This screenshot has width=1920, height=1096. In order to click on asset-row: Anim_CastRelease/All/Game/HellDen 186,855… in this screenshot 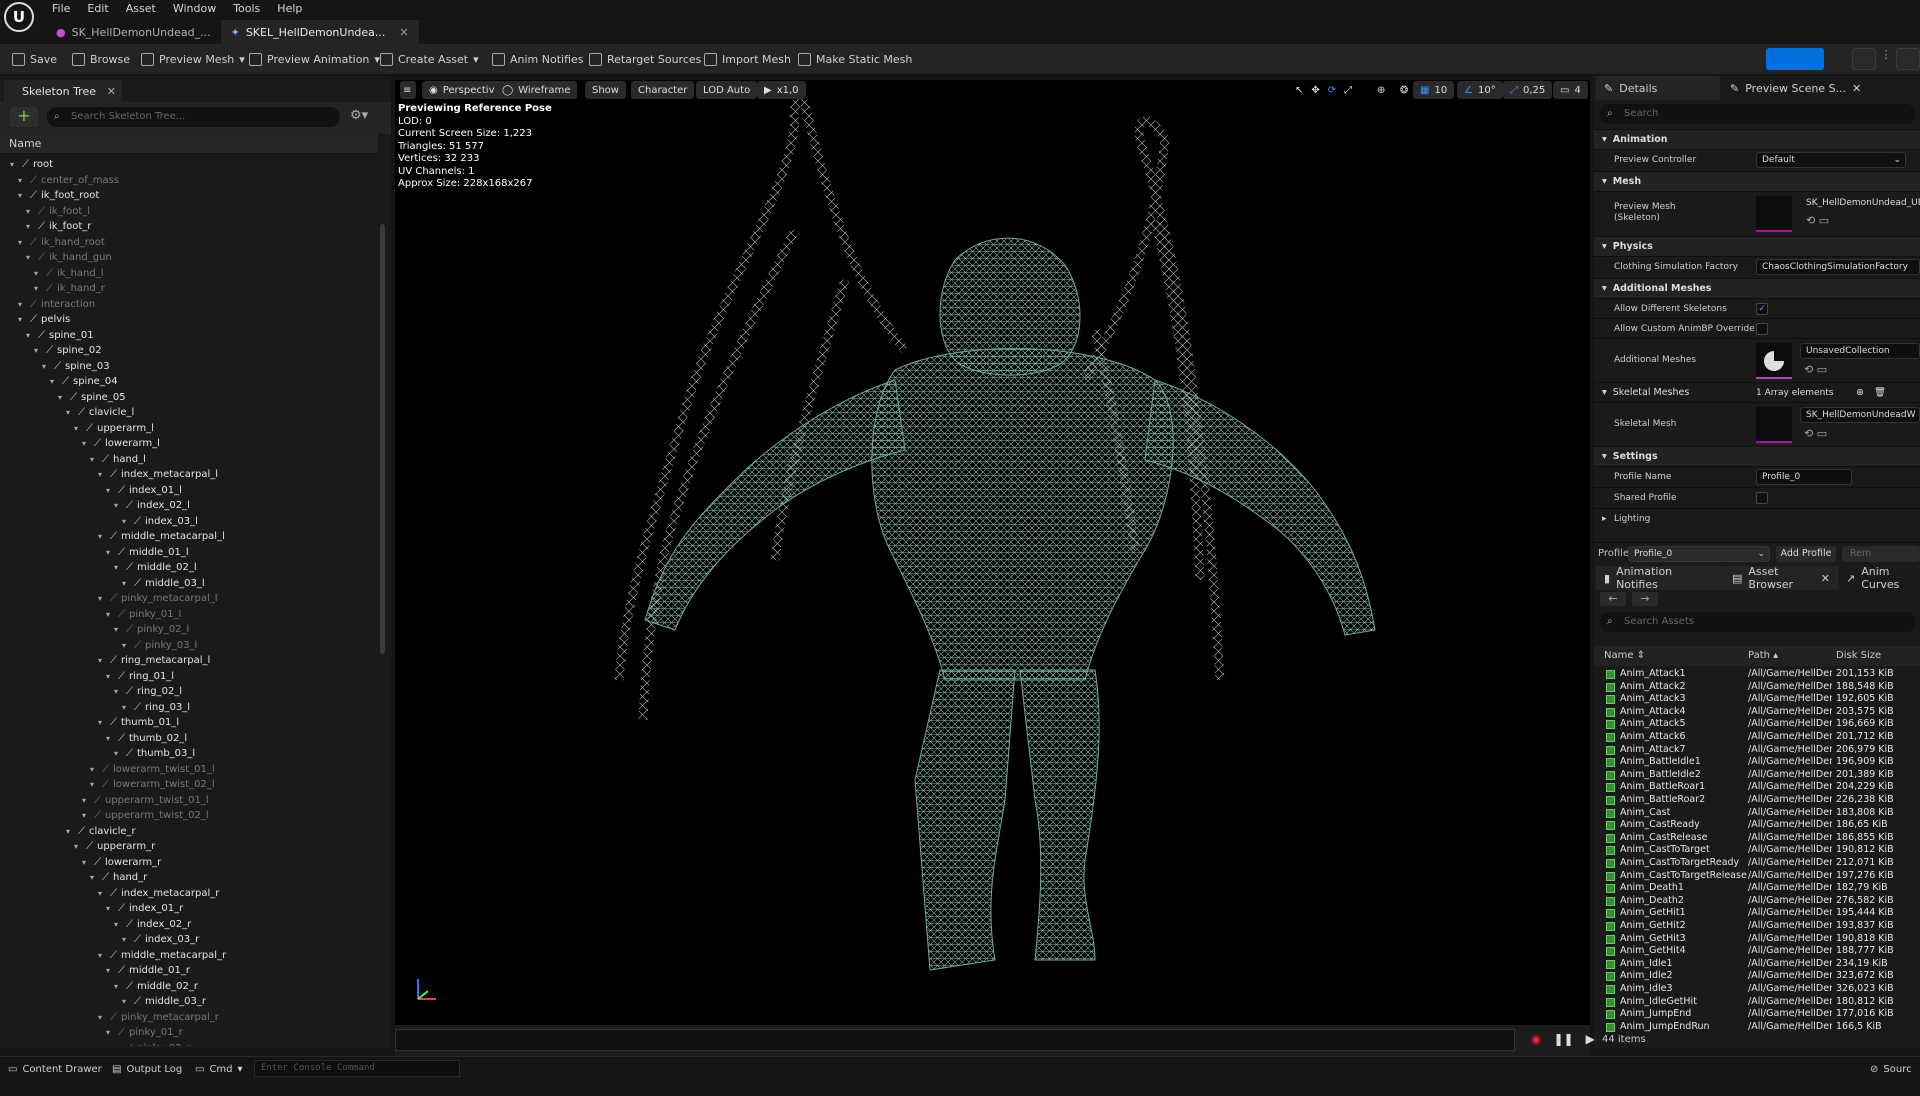, I will do `click(1757, 838)`.